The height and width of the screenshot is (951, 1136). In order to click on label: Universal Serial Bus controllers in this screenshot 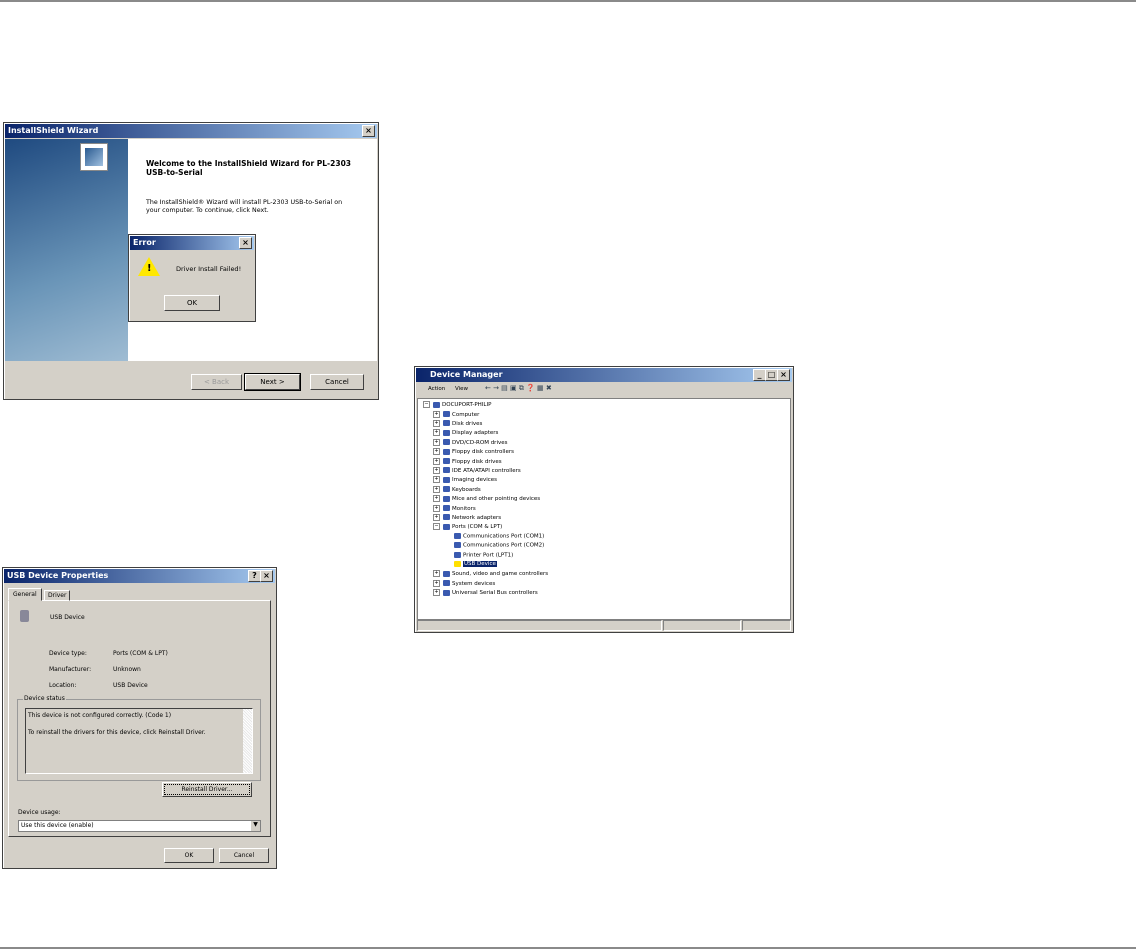, I will do `click(495, 593)`.